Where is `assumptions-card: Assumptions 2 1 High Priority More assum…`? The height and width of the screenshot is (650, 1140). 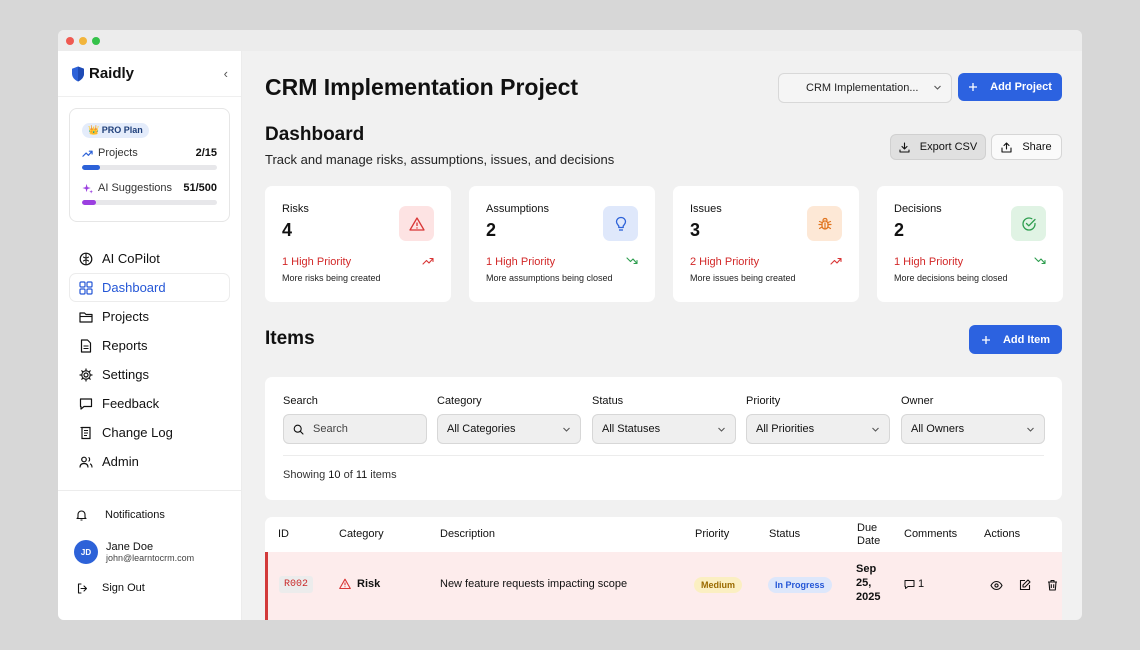
assumptions-card: Assumptions 2 1 High Priority More assum… is located at coordinates (562, 244).